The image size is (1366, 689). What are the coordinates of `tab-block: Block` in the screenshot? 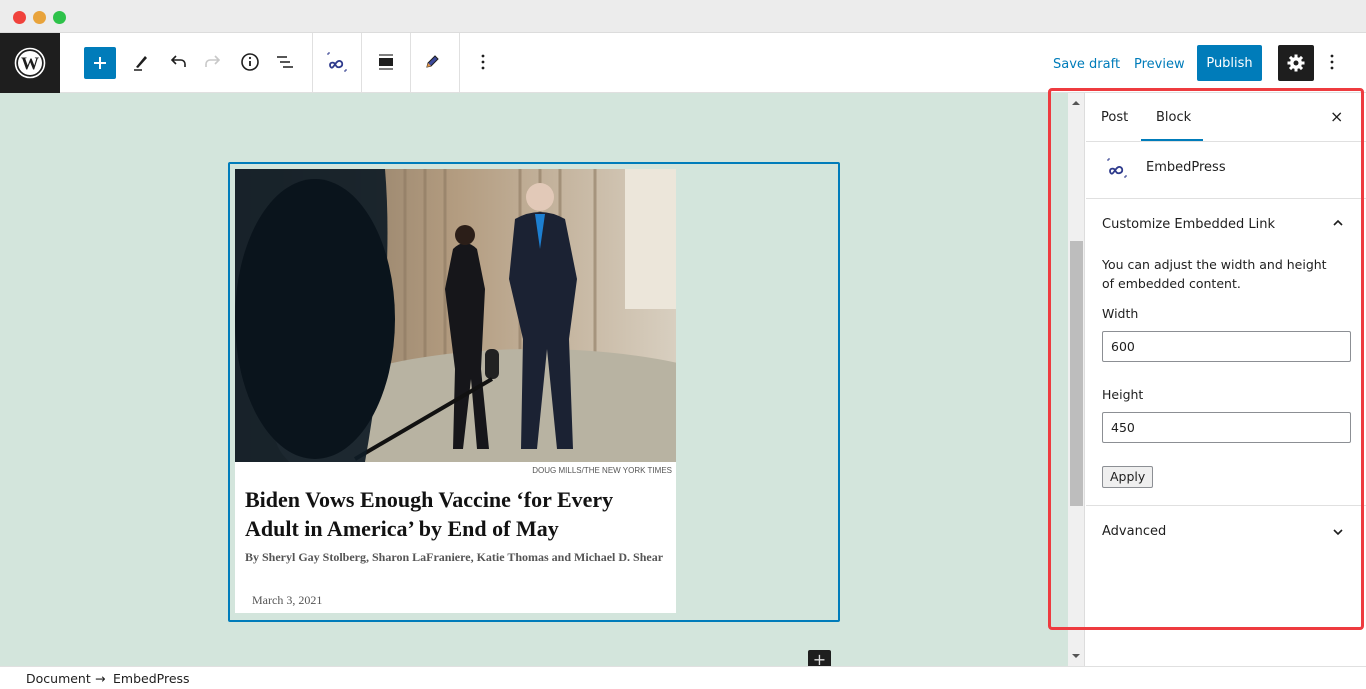 It's located at (1173, 117).